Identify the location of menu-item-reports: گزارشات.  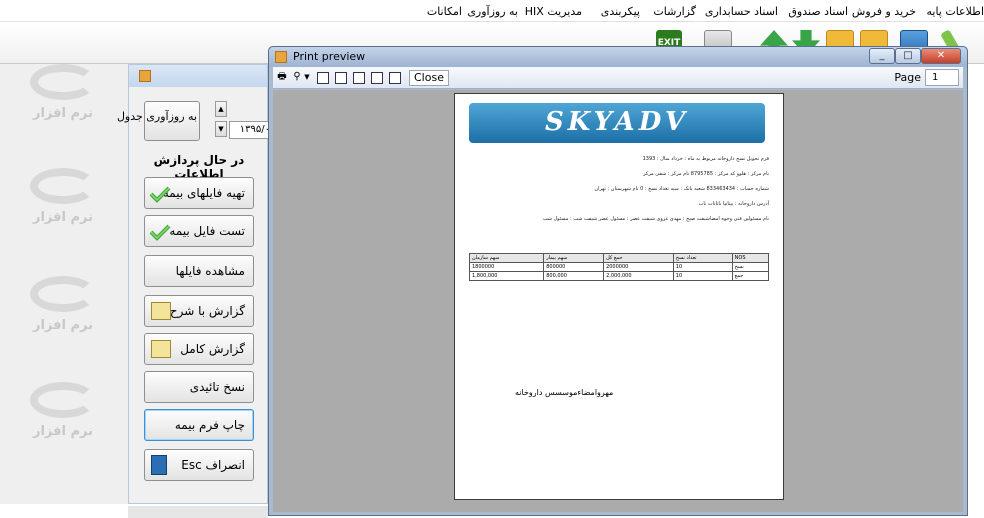
(674, 11).